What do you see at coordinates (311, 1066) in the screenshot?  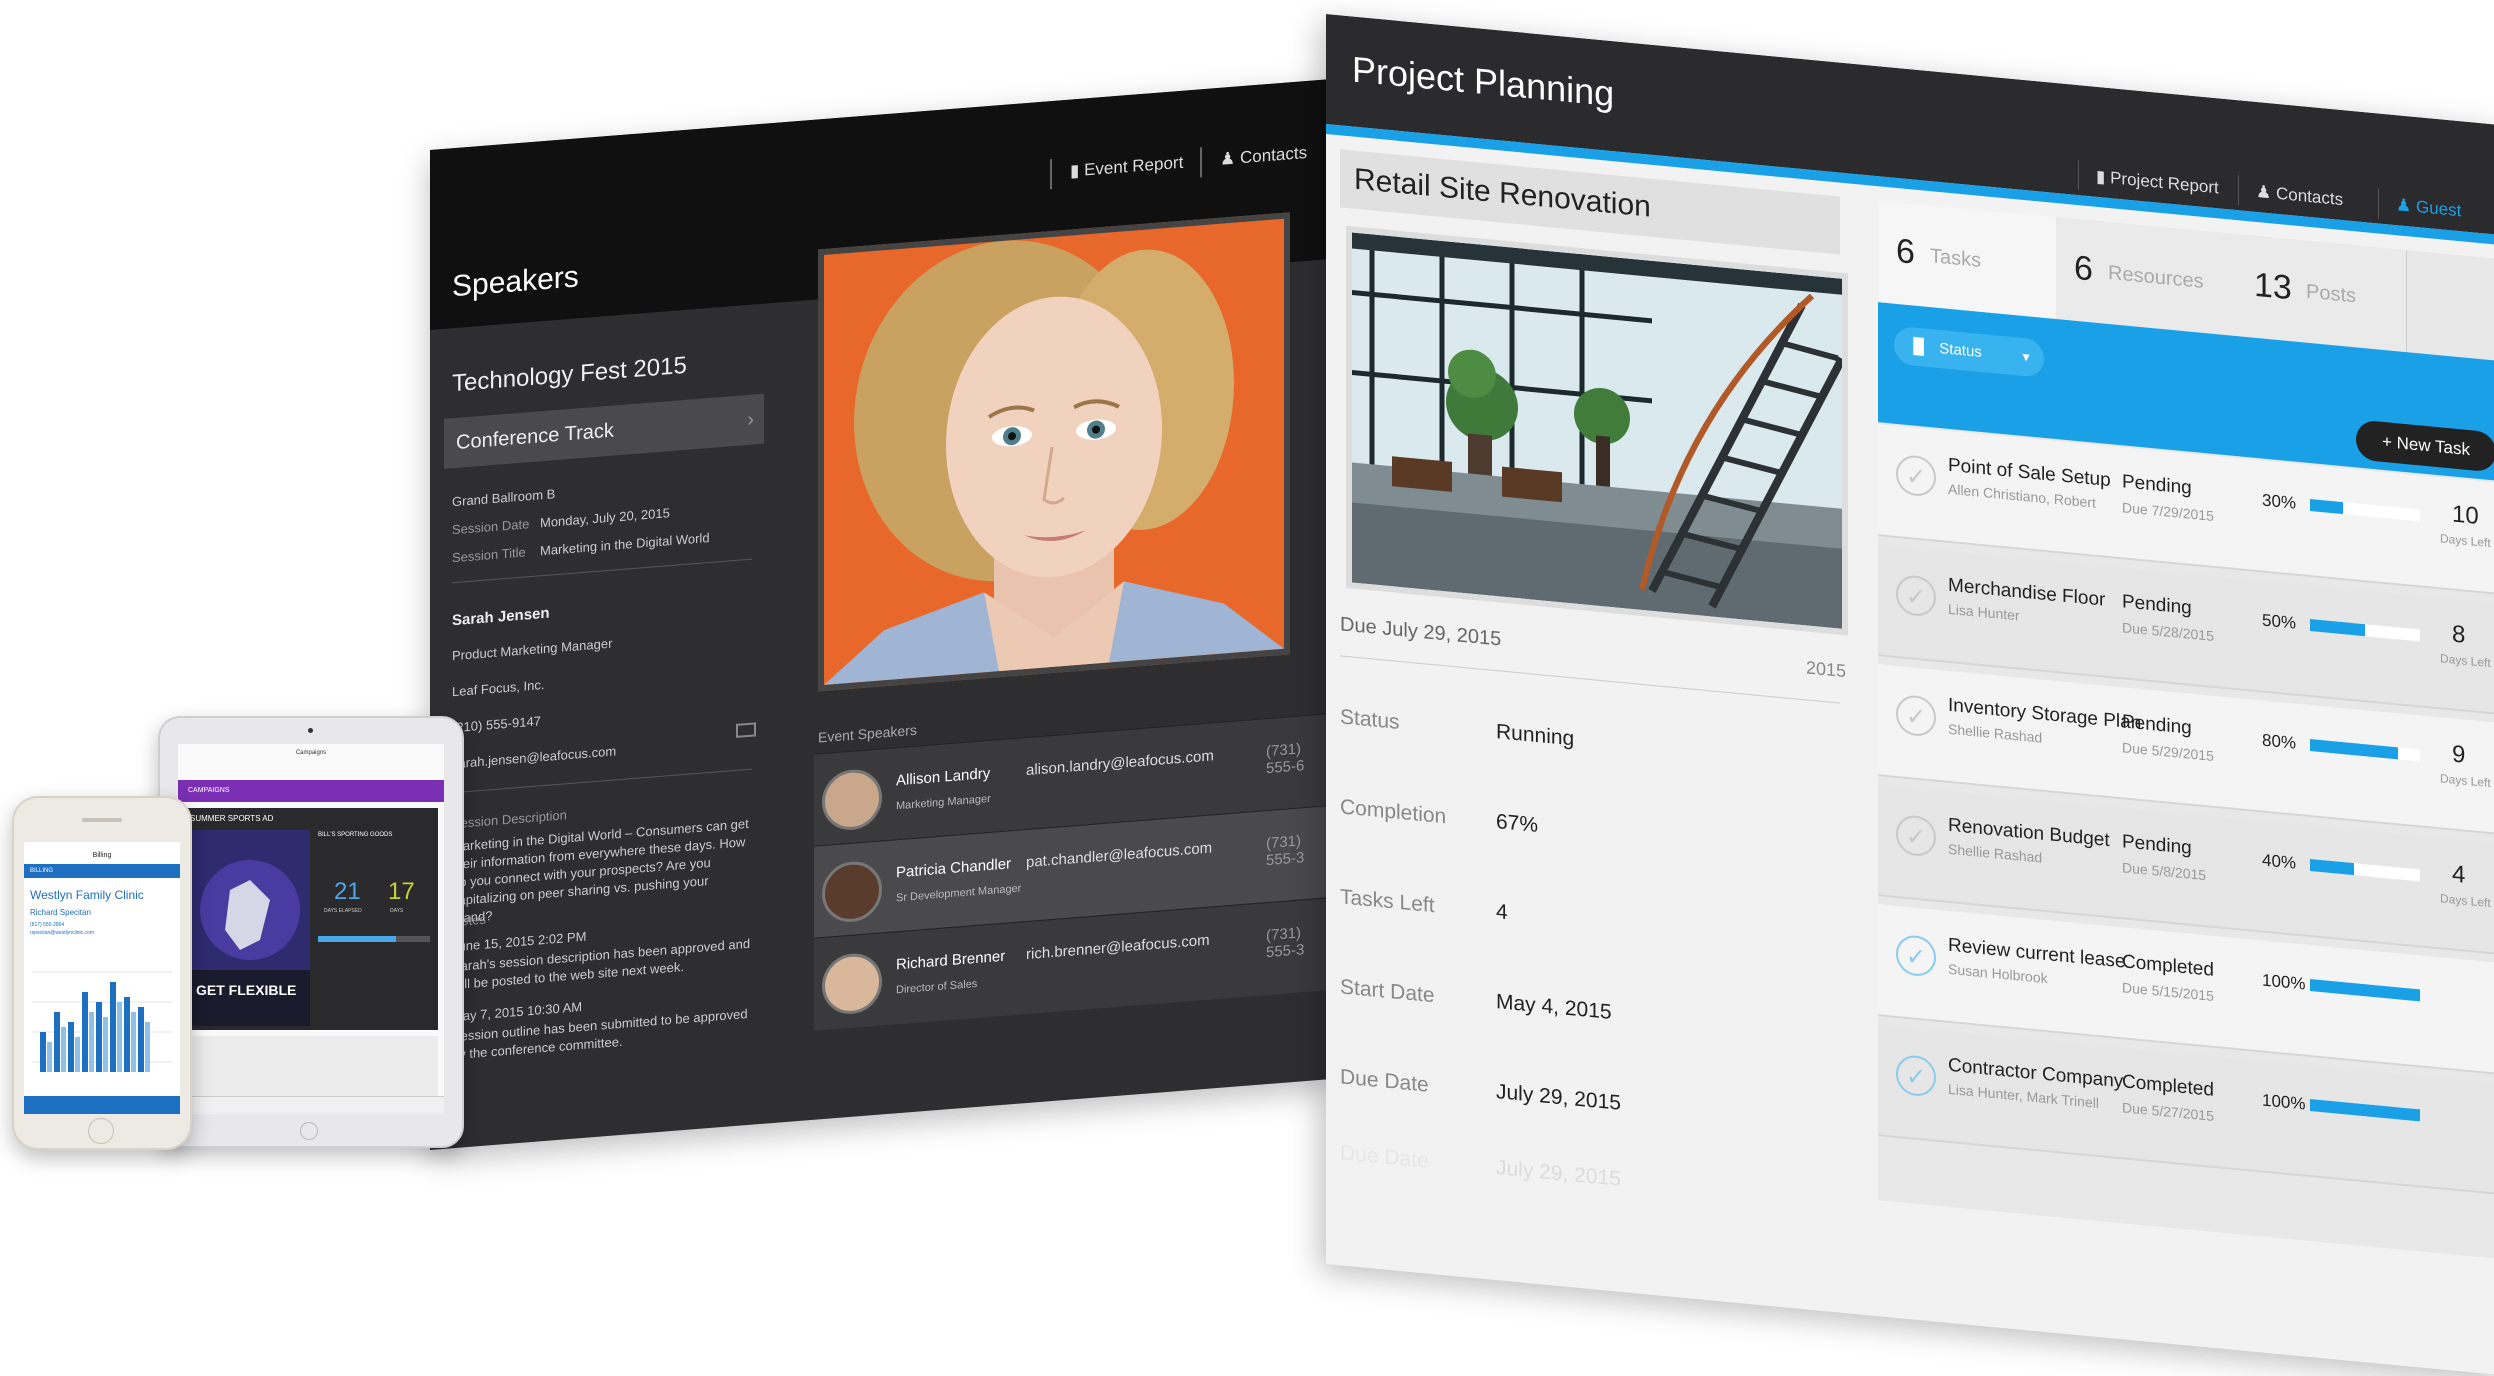 I see `campaign-list` at bounding box center [311, 1066].